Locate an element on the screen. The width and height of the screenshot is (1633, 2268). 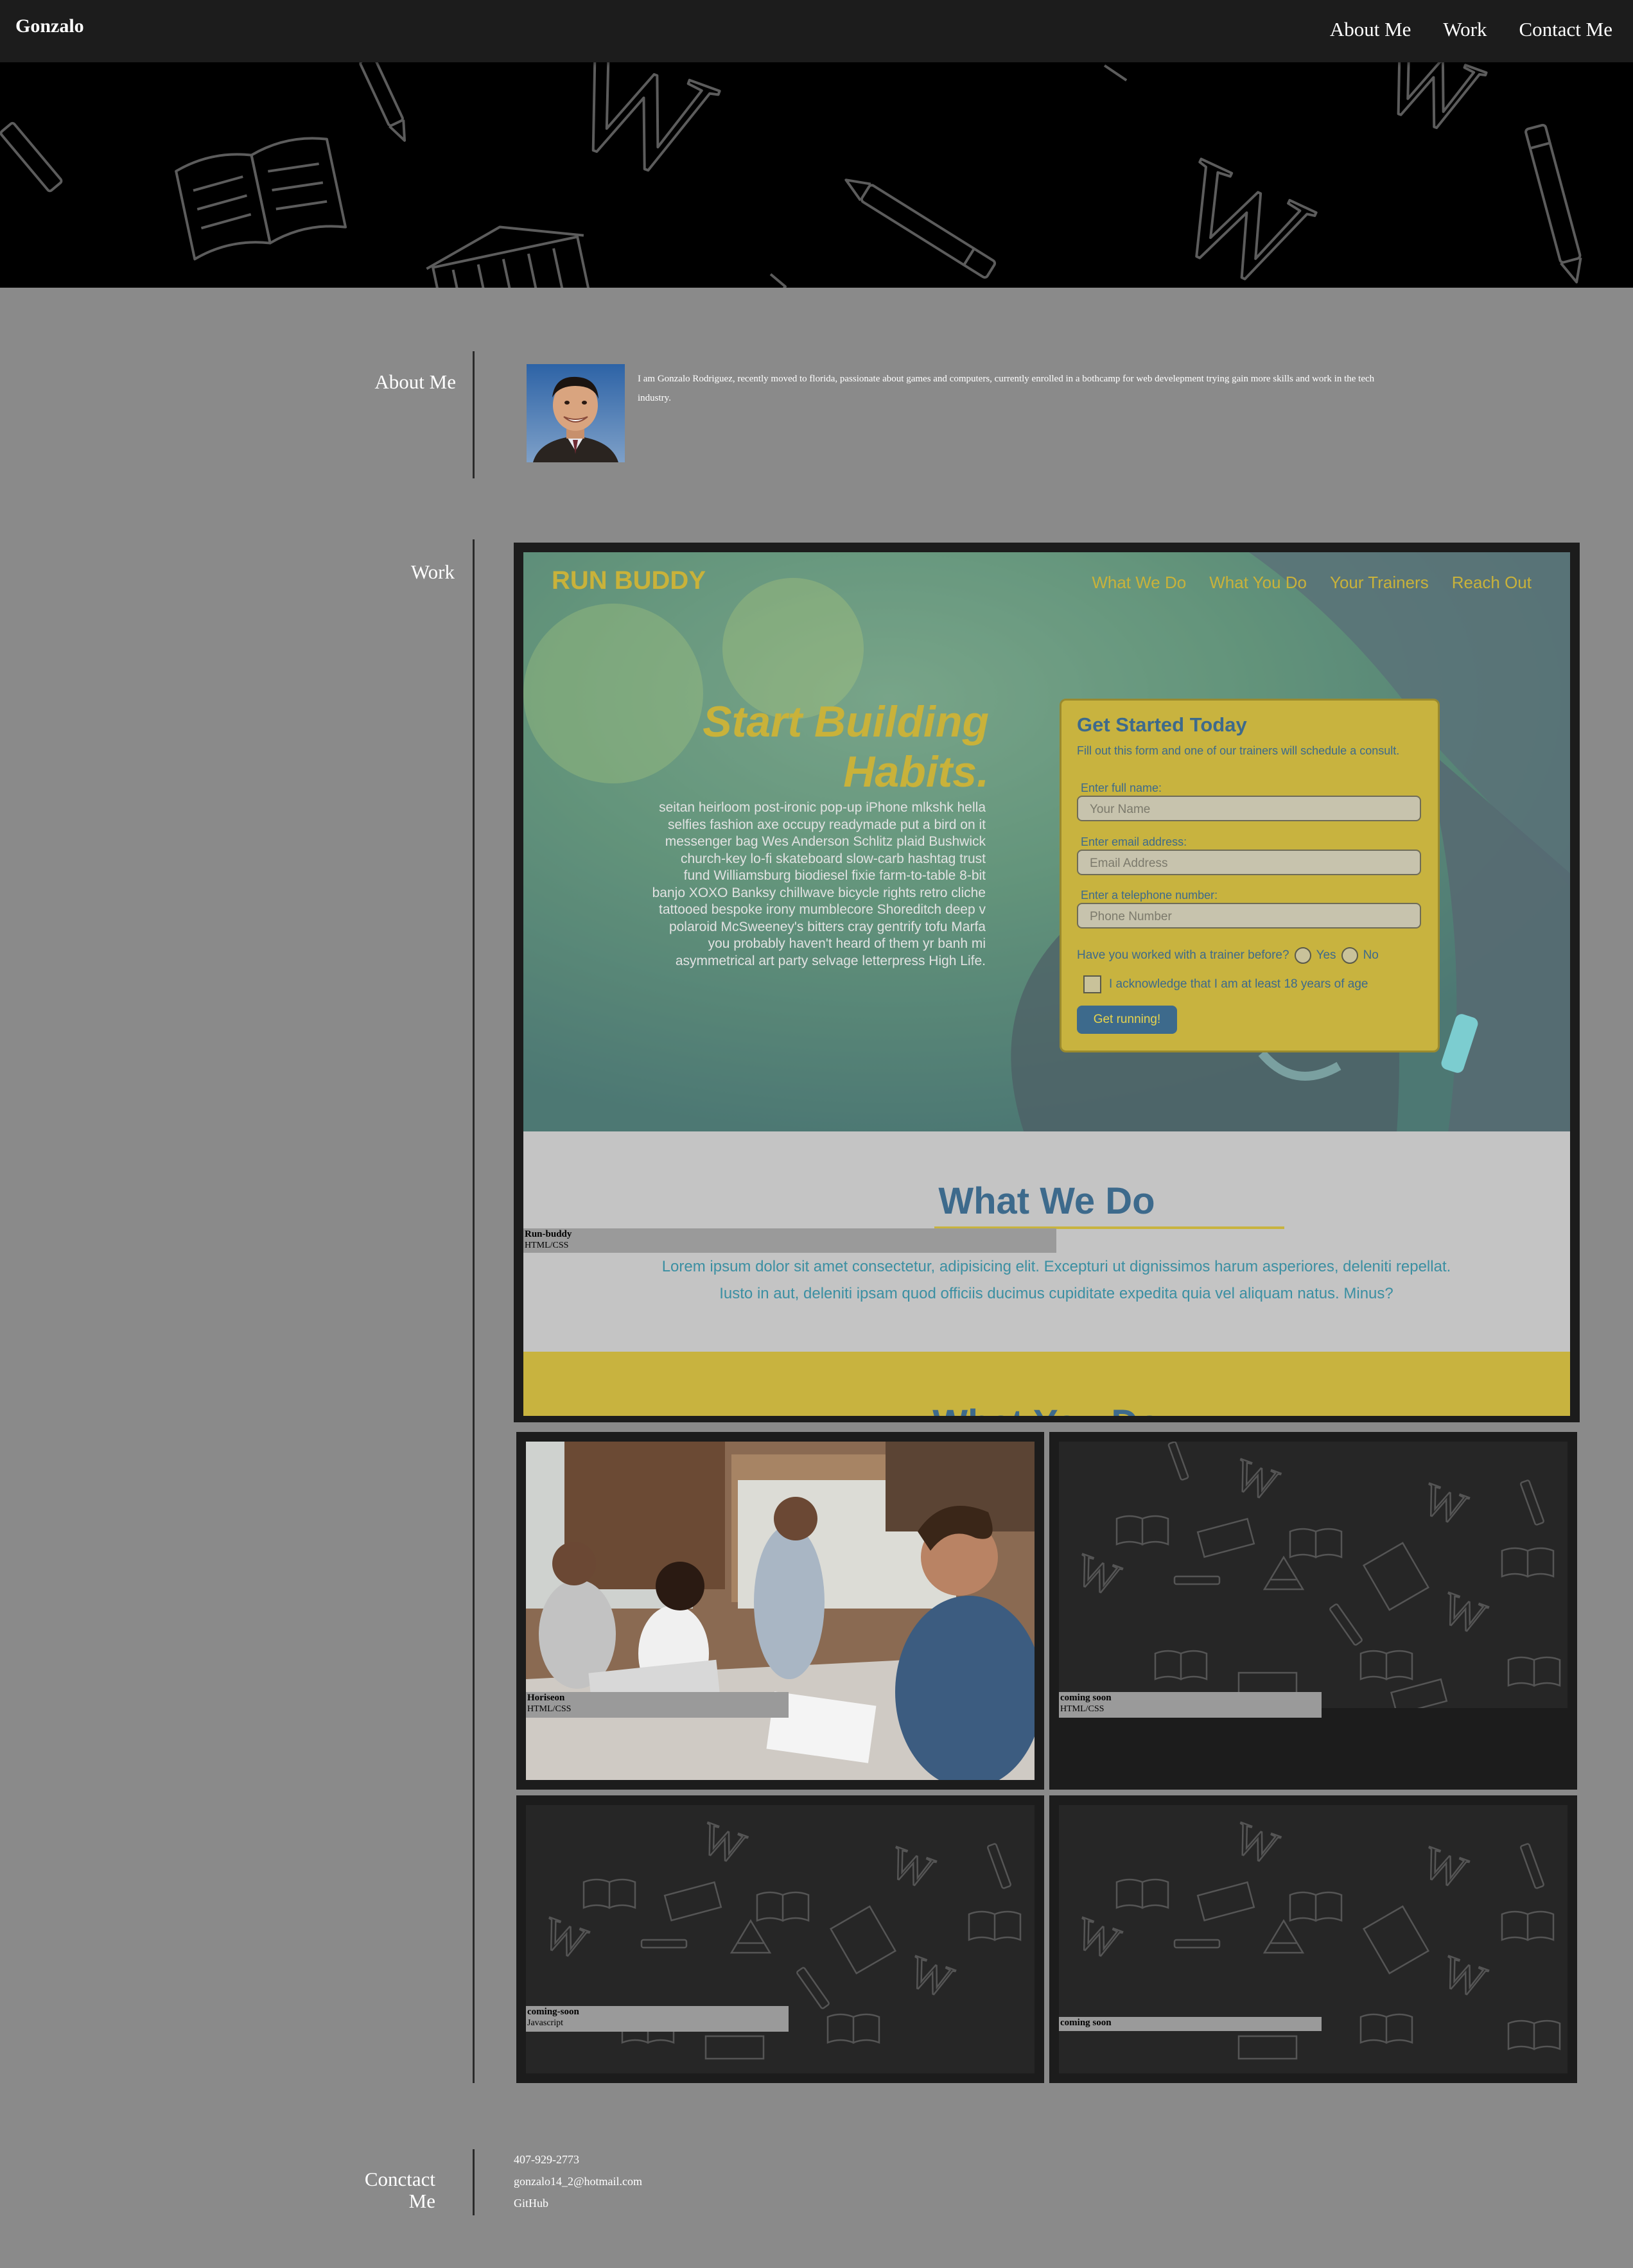
hero-banner: W W W is located at coordinates (816, 175).